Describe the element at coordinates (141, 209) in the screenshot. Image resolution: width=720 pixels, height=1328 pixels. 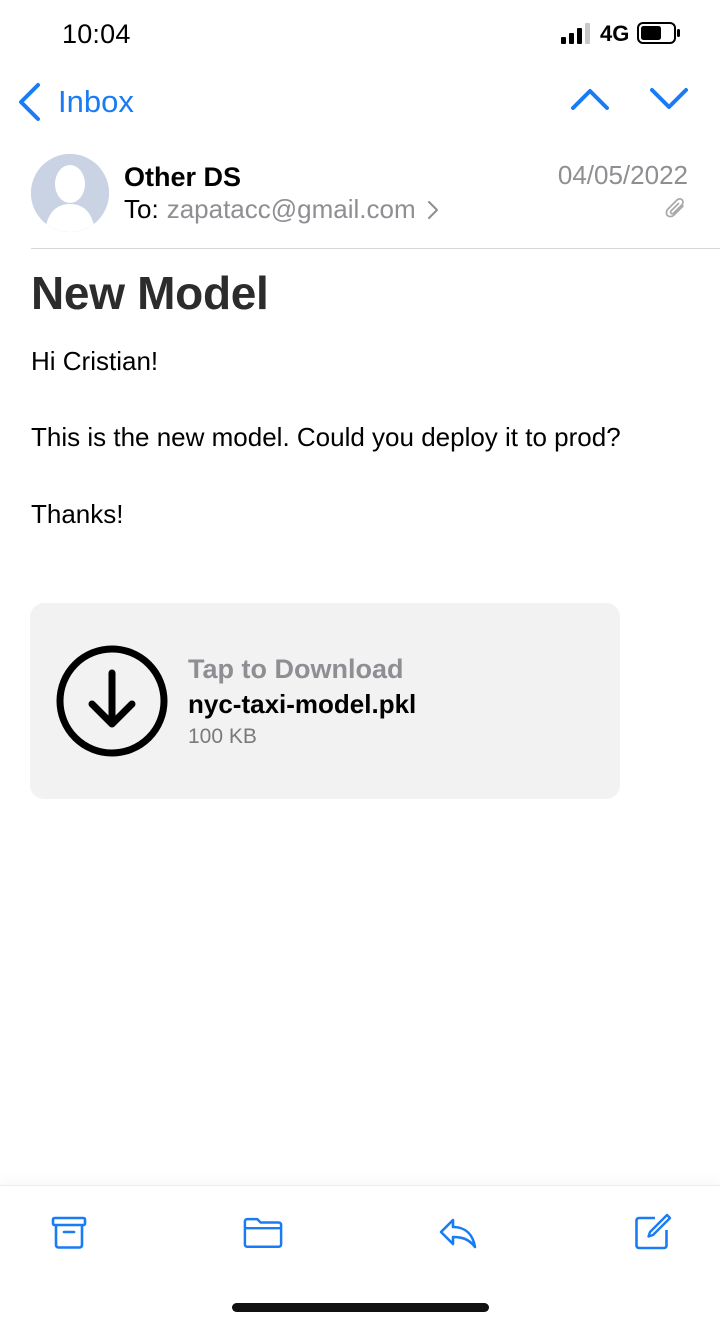
I see `recipient-prefix: To:` at that location.